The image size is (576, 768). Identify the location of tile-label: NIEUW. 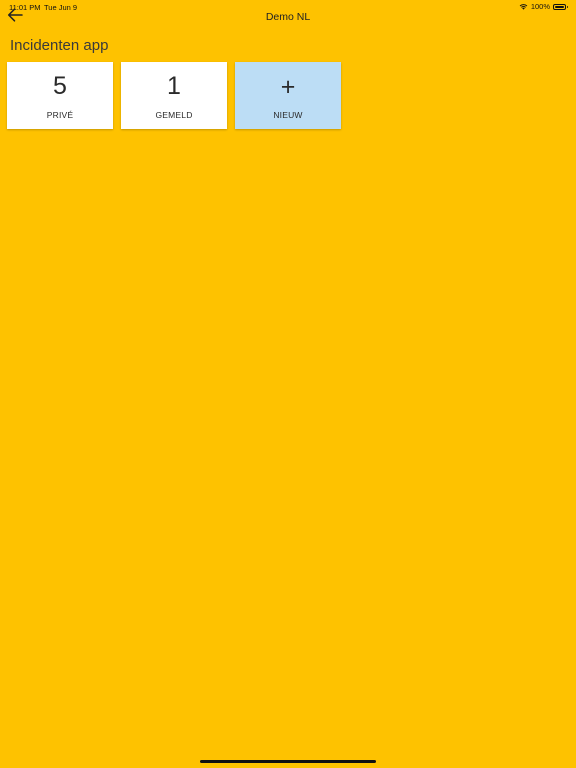
(288, 115).